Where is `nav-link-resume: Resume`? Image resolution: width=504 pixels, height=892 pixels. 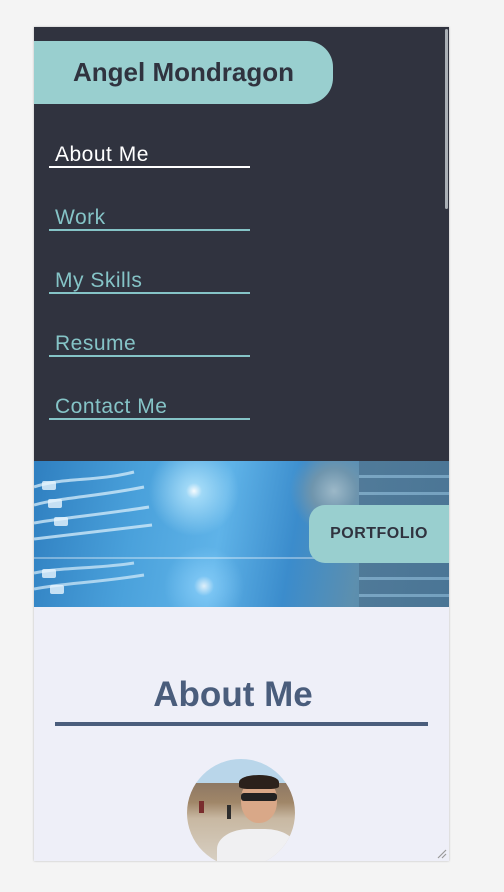
nav-link-resume: Resume is located at coordinates (149, 343).